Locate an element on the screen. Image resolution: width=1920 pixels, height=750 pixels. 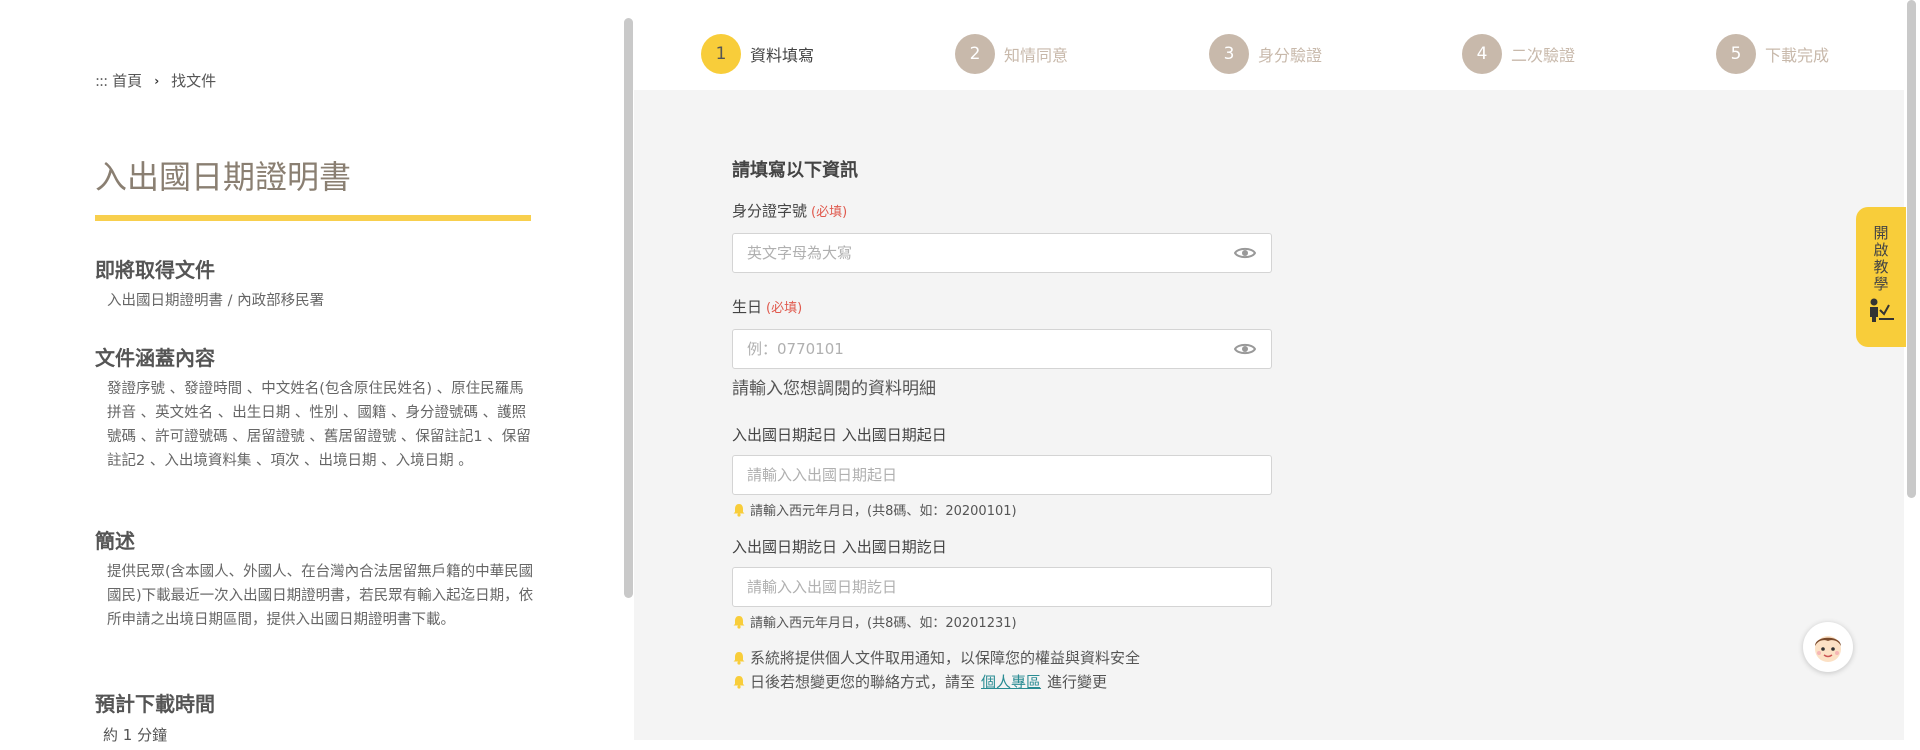
step-label: 資料填寫 is located at coordinates (782, 55).